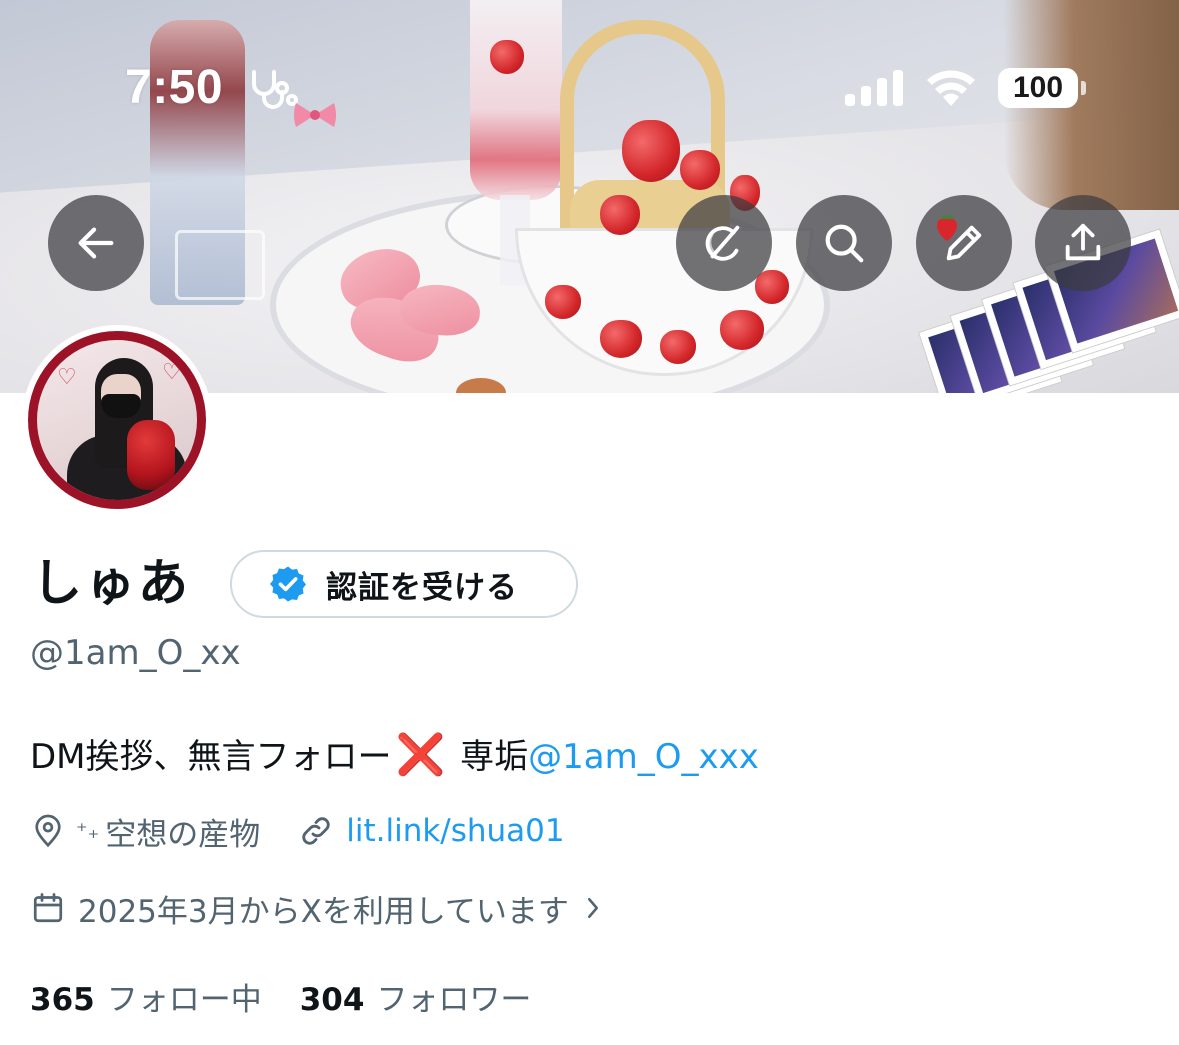 The height and width of the screenshot is (1045, 1179). I want to click on back-button, so click(96, 243).